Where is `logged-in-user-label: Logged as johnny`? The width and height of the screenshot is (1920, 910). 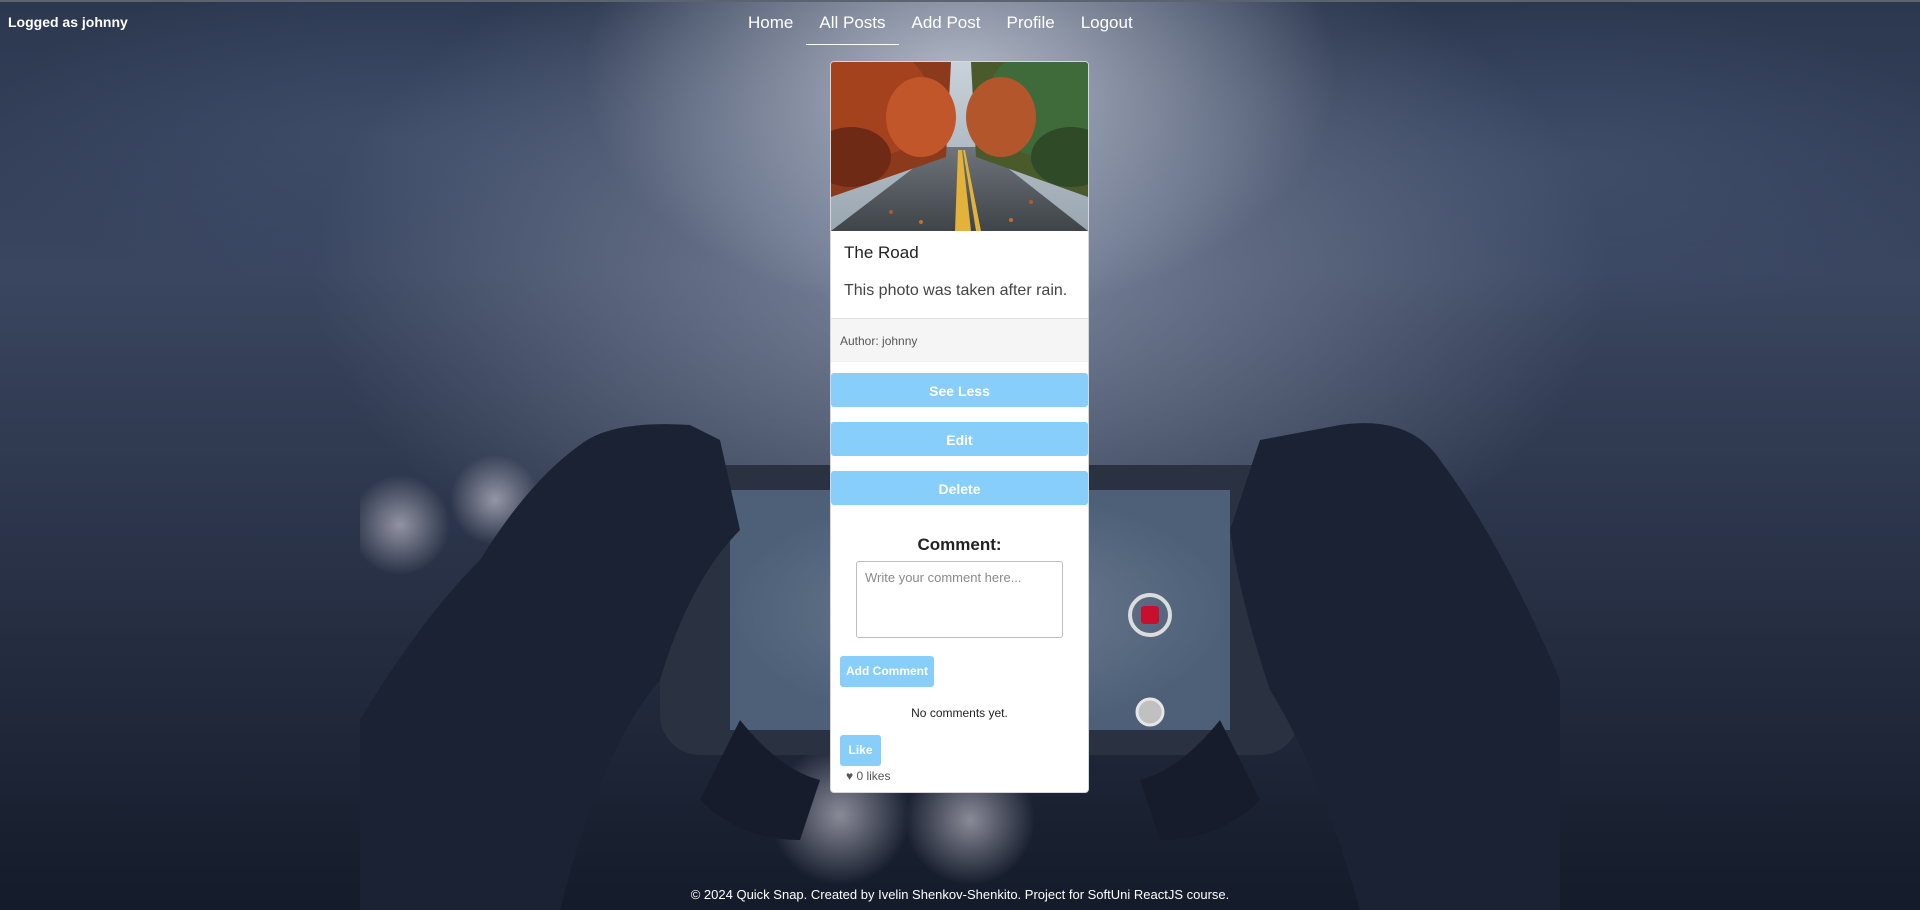 logged-in-user-label: Logged as johnny is located at coordinates (68, 22).